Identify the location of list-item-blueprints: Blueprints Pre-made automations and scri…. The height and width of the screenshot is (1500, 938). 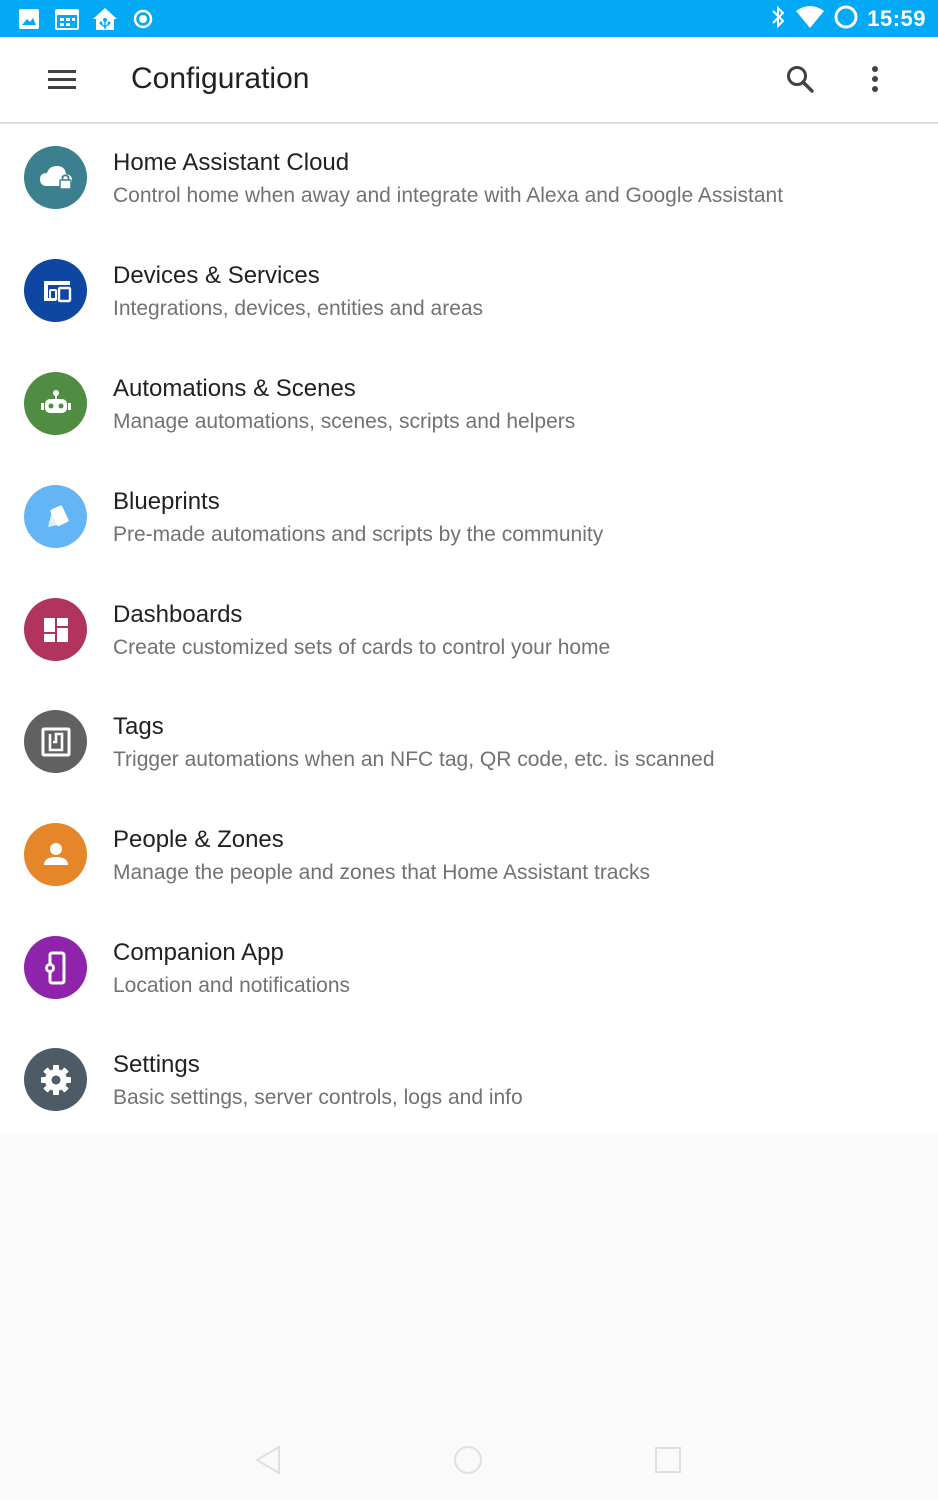
(469, 519).